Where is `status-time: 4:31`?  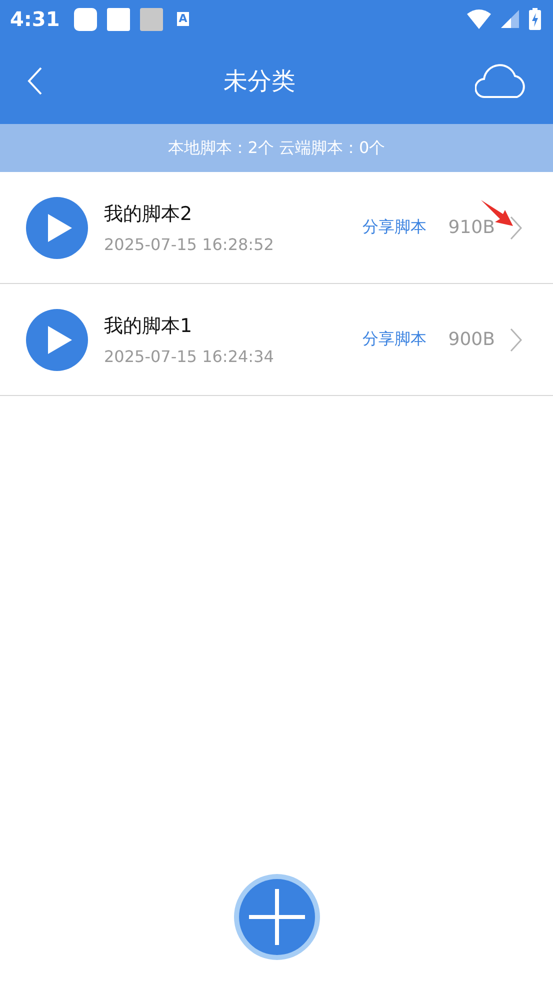 status-time: 4:31 is located at coordinates (35, 19).